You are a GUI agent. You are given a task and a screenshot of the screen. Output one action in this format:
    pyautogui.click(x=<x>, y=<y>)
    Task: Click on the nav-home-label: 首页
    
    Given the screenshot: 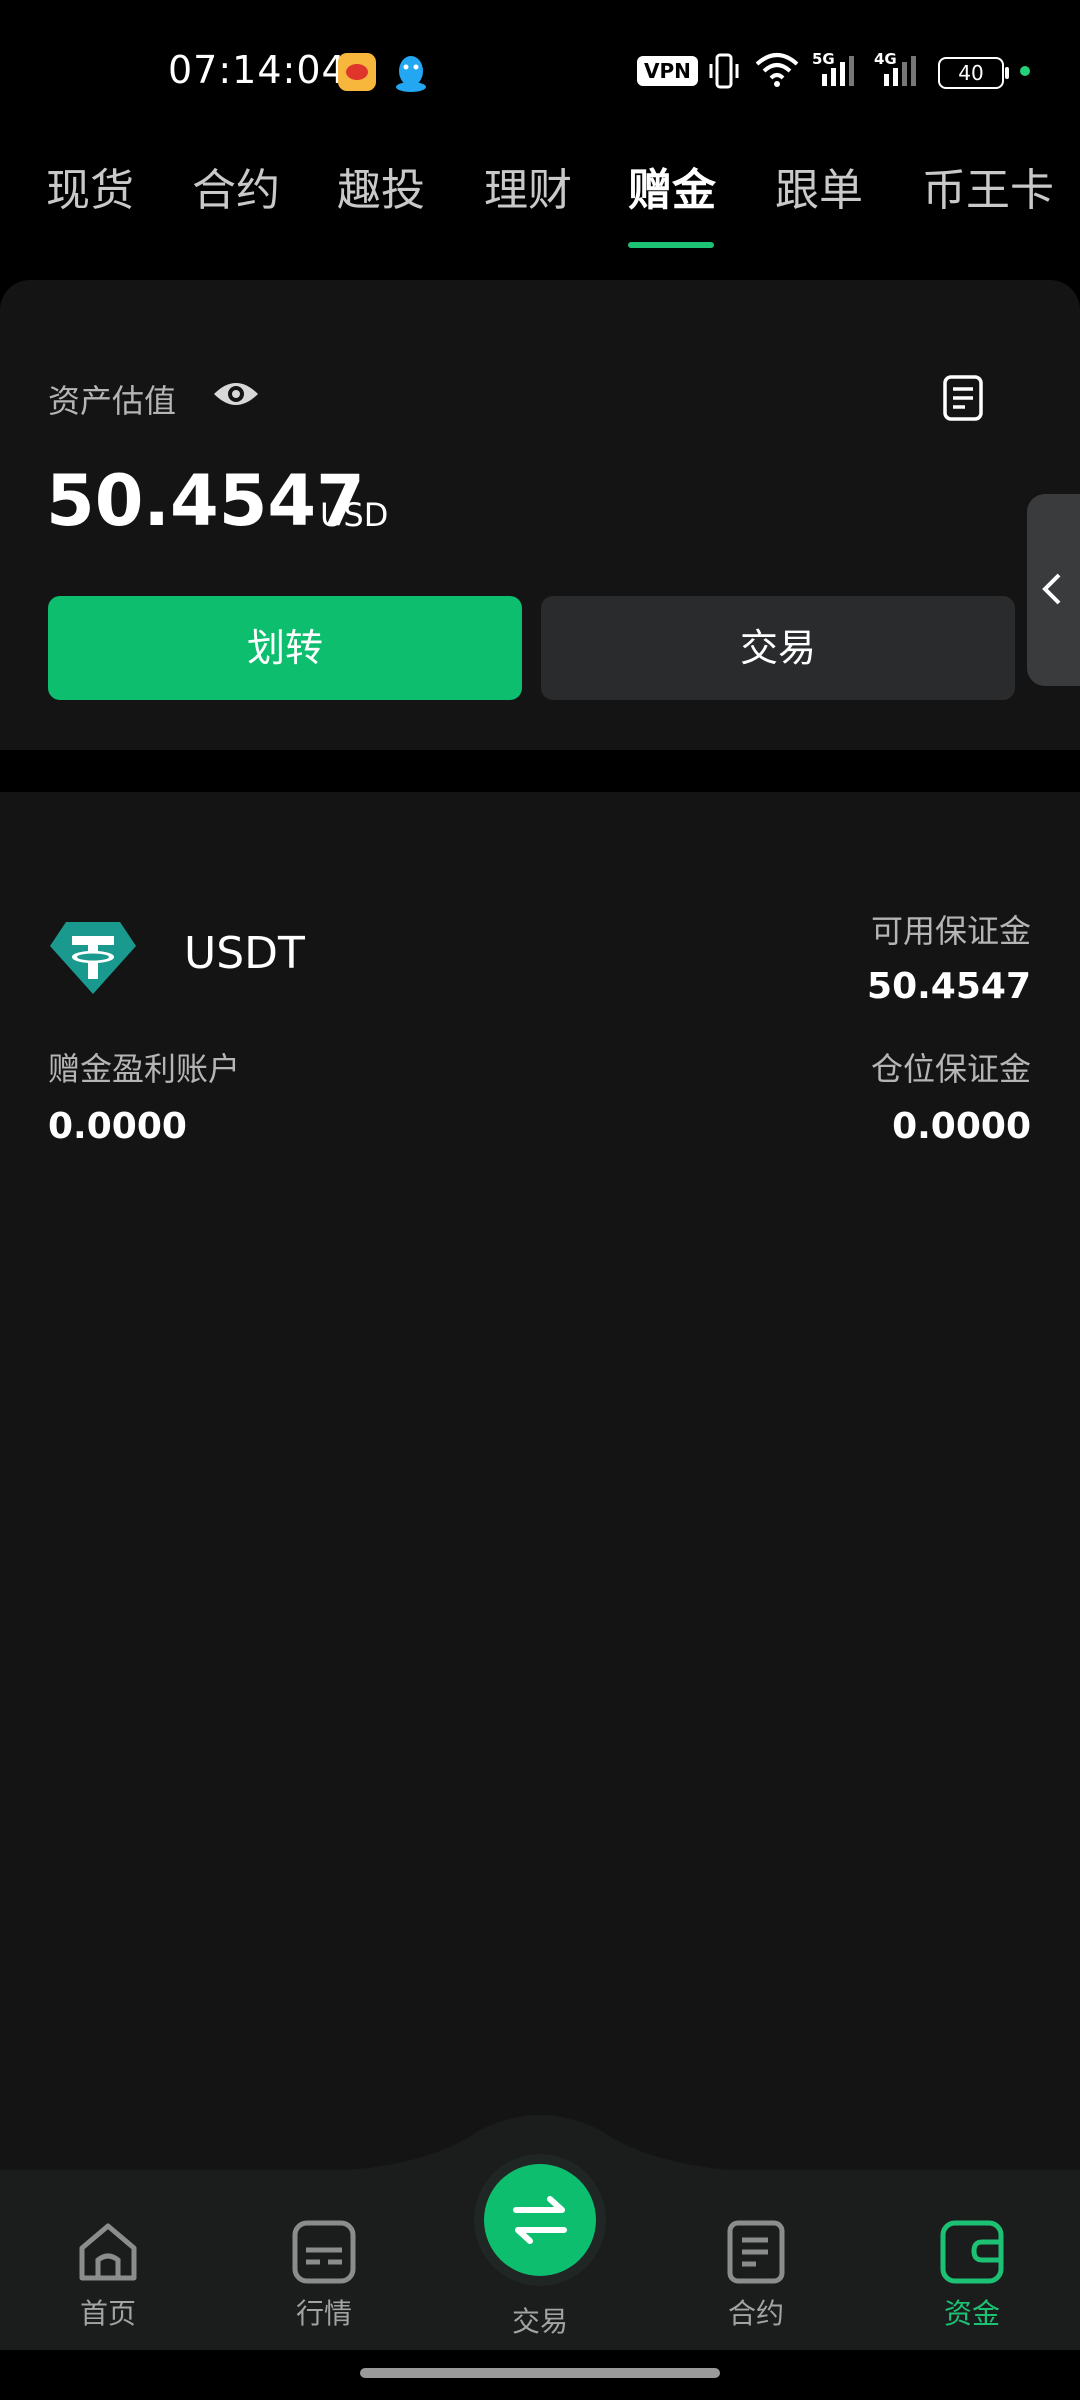 What is the action you would take?
    pyautogui.click(x=107, y=2313)
    